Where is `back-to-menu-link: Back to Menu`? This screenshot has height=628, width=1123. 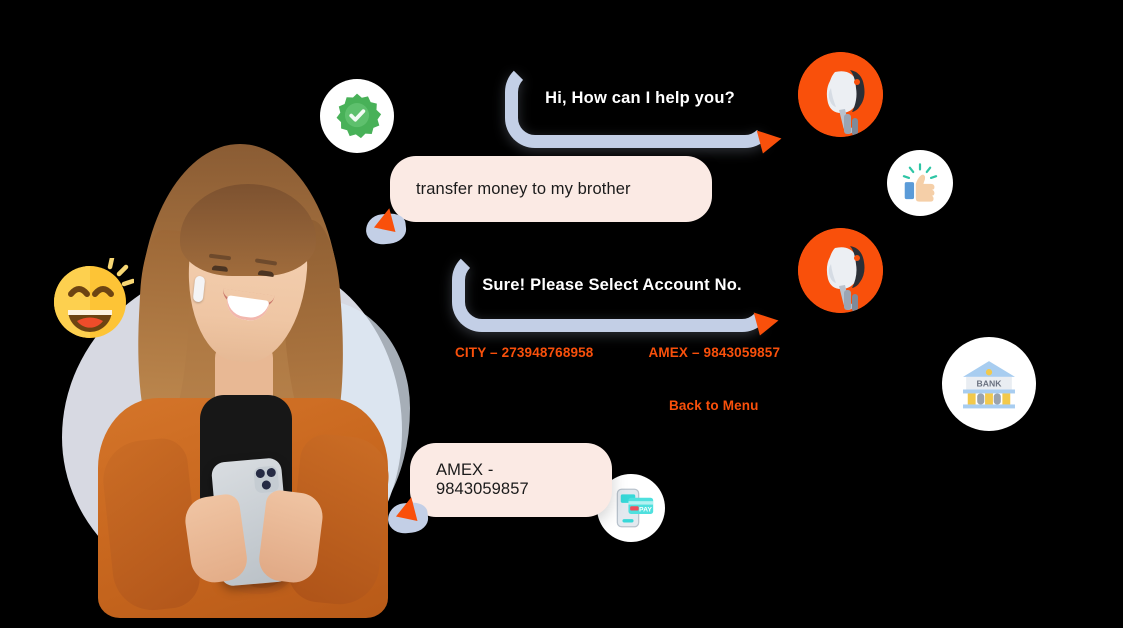
back-to-menu-link: Back to Menu is located at coordinates (714, 405).